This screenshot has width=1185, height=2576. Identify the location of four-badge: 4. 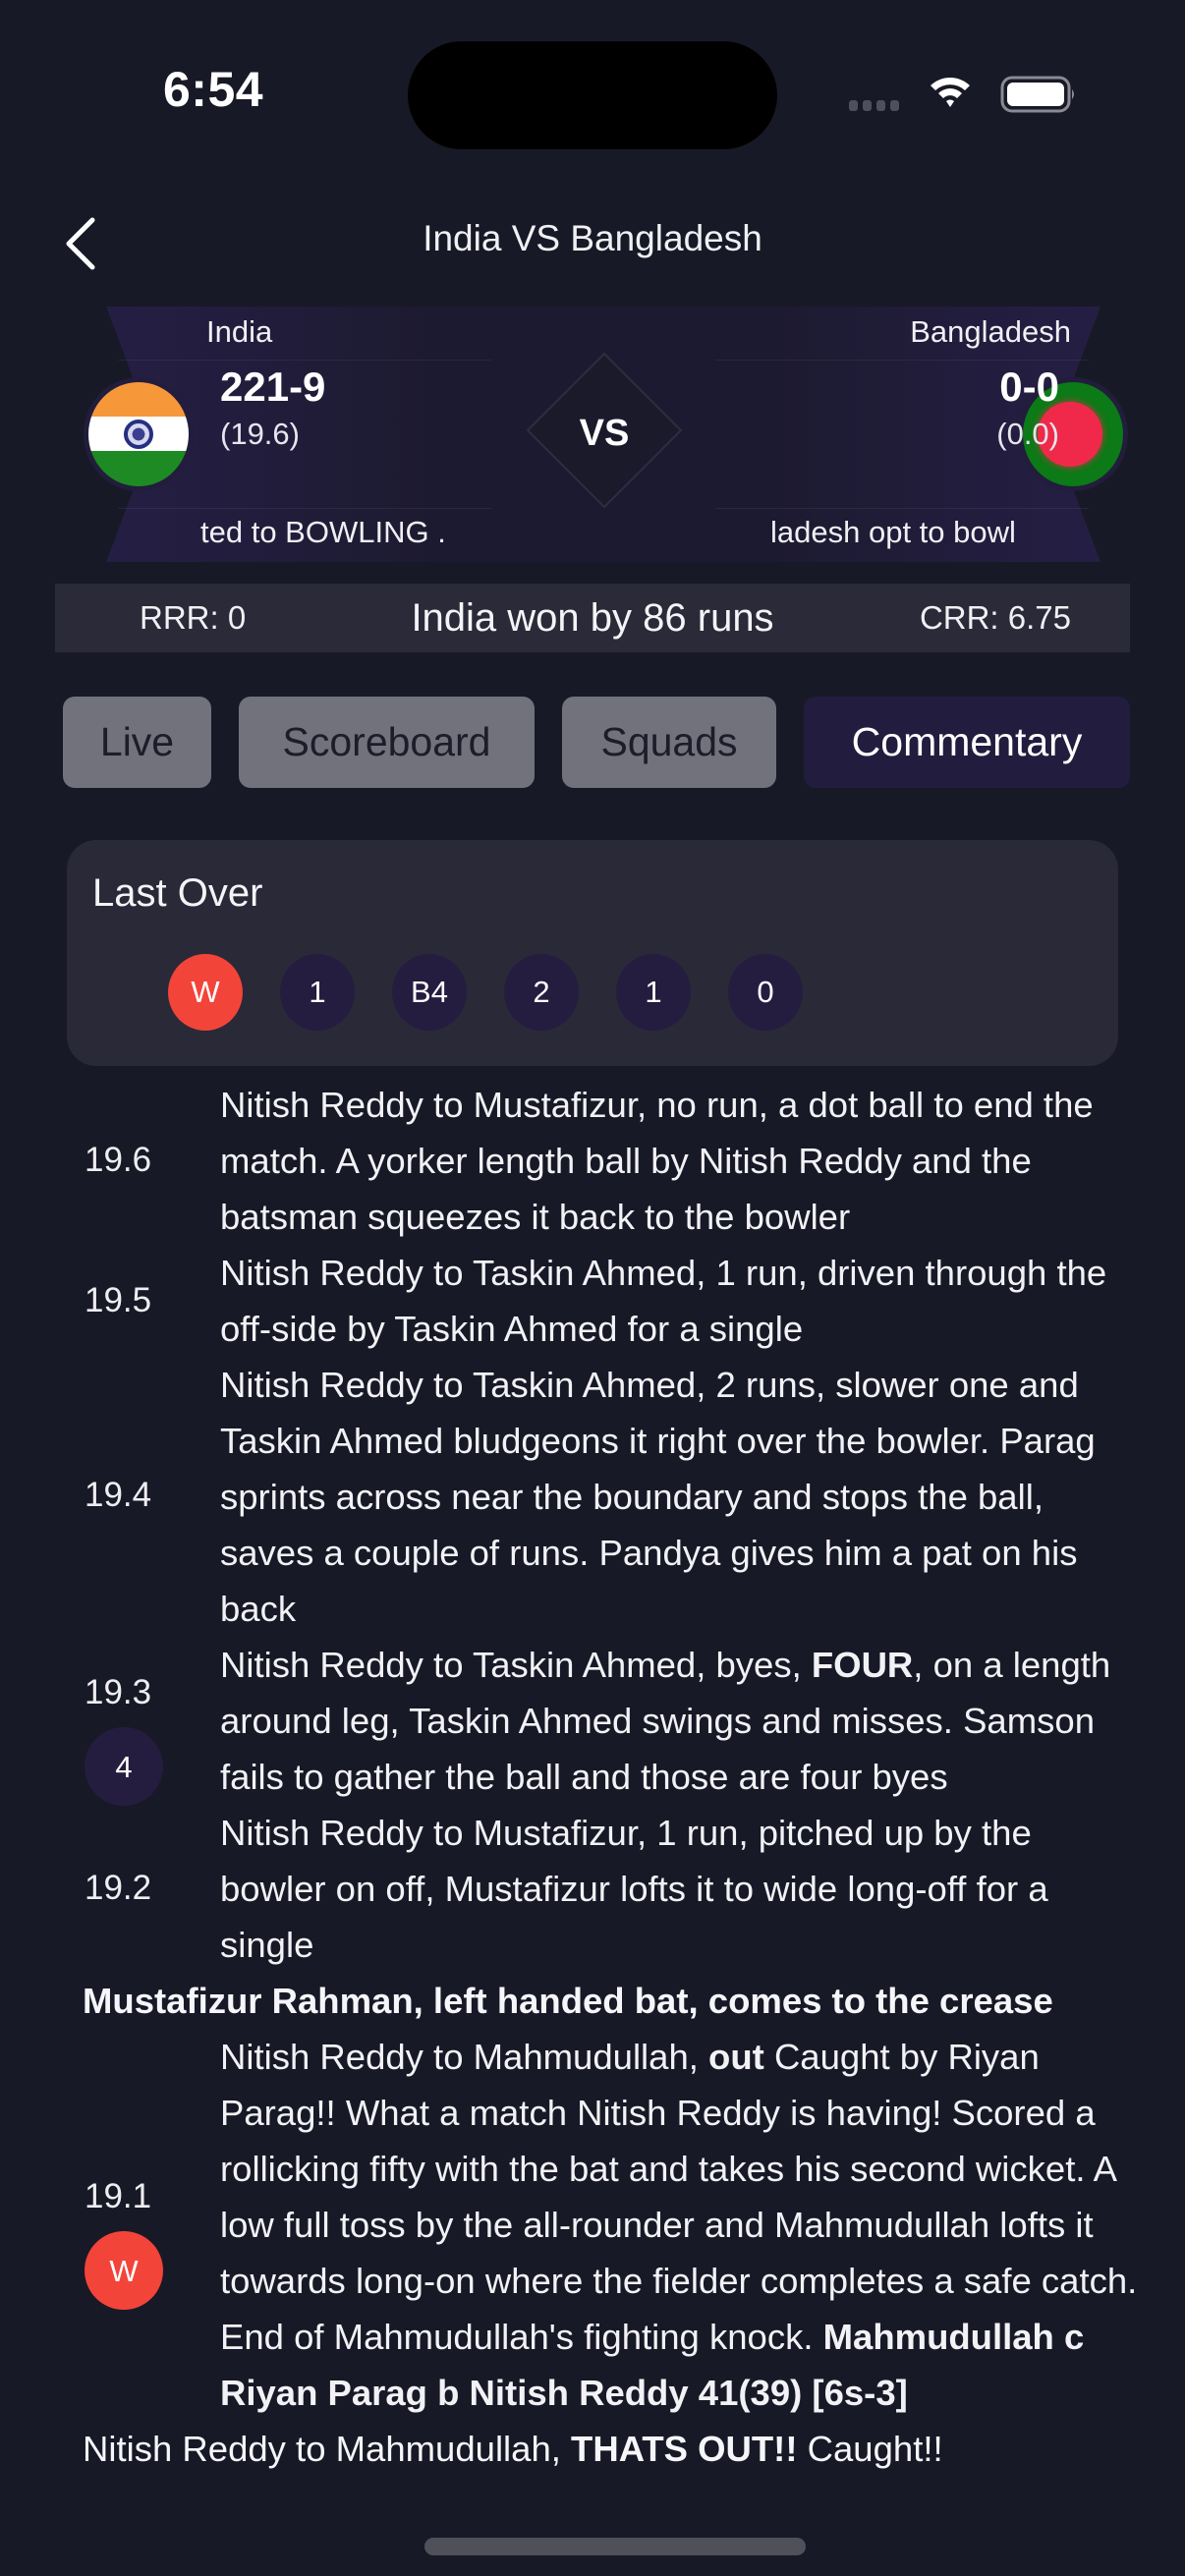
(124, 1766).